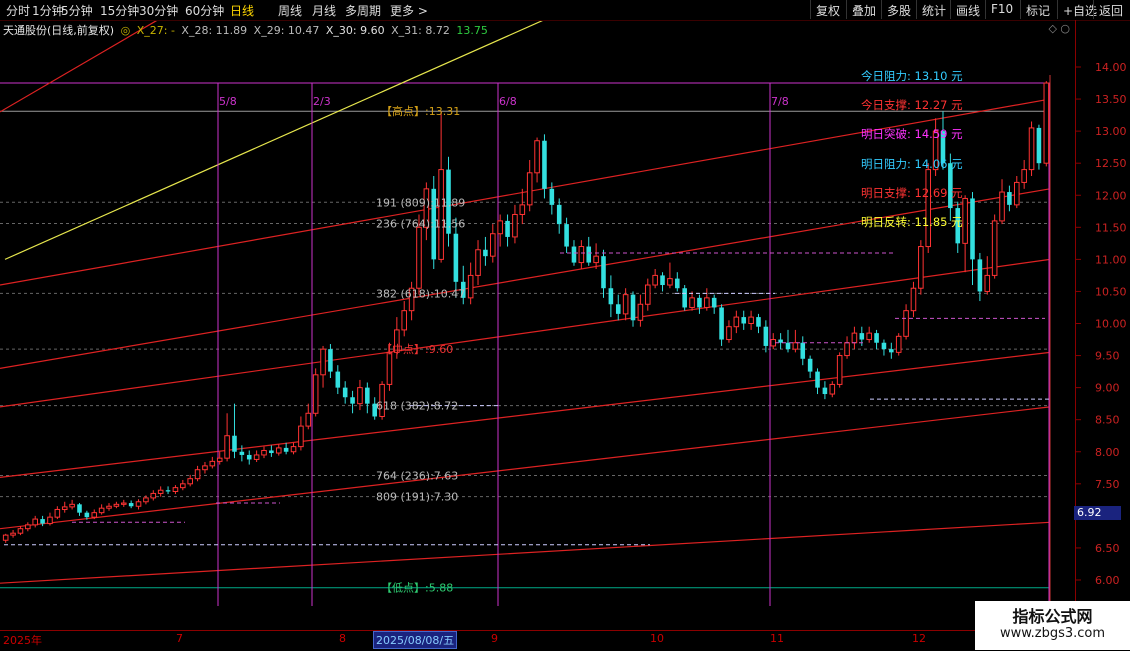 This screenshot has height=651, width=1130. What do you see at coordinates (355, 30) in the screenshot?
I see `x30-value: X_30: 9.60` at bounding box center [355, 30].